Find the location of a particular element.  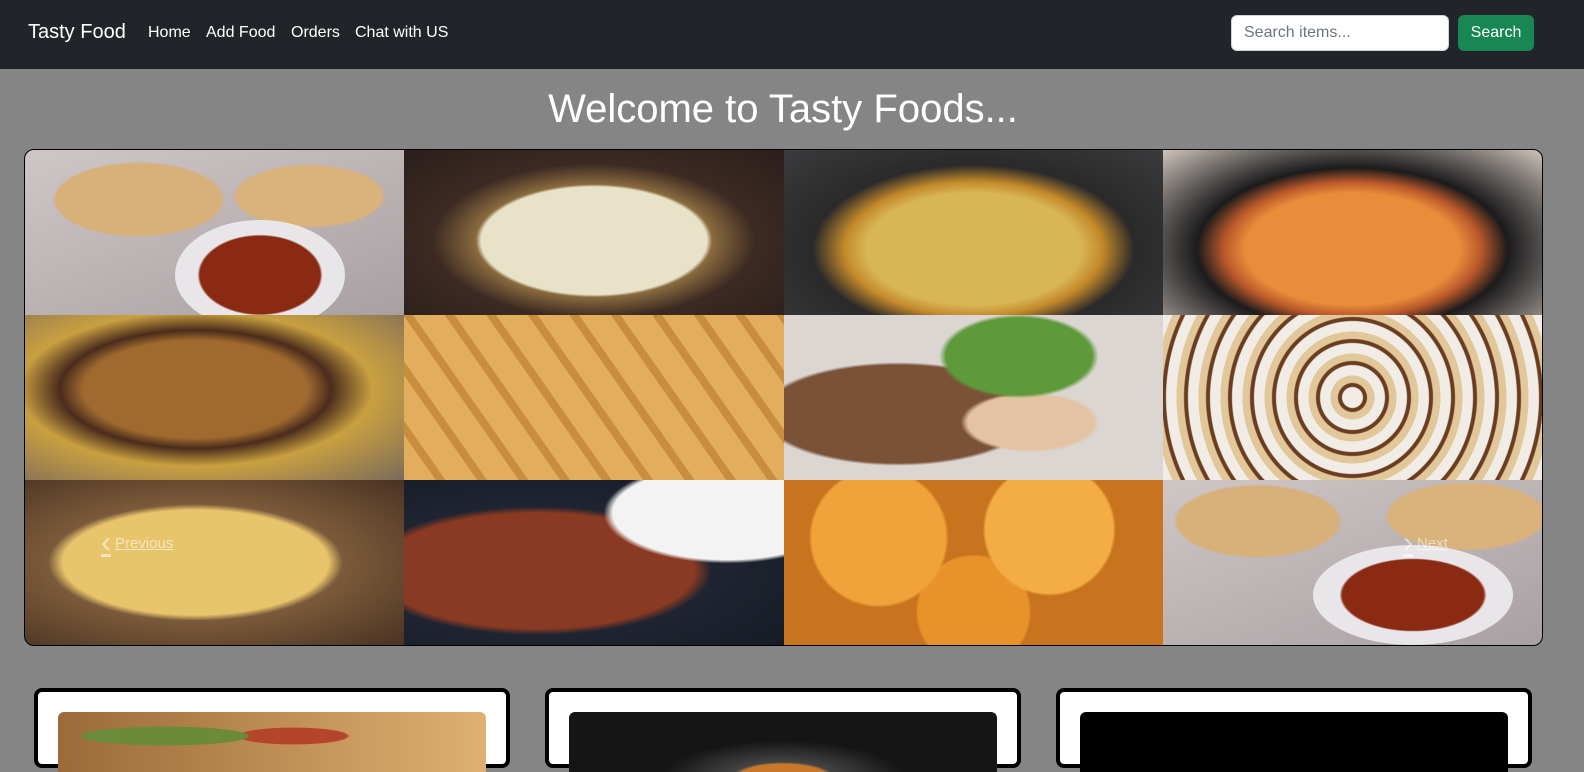

search-input is located at coordinates (1340, 33).